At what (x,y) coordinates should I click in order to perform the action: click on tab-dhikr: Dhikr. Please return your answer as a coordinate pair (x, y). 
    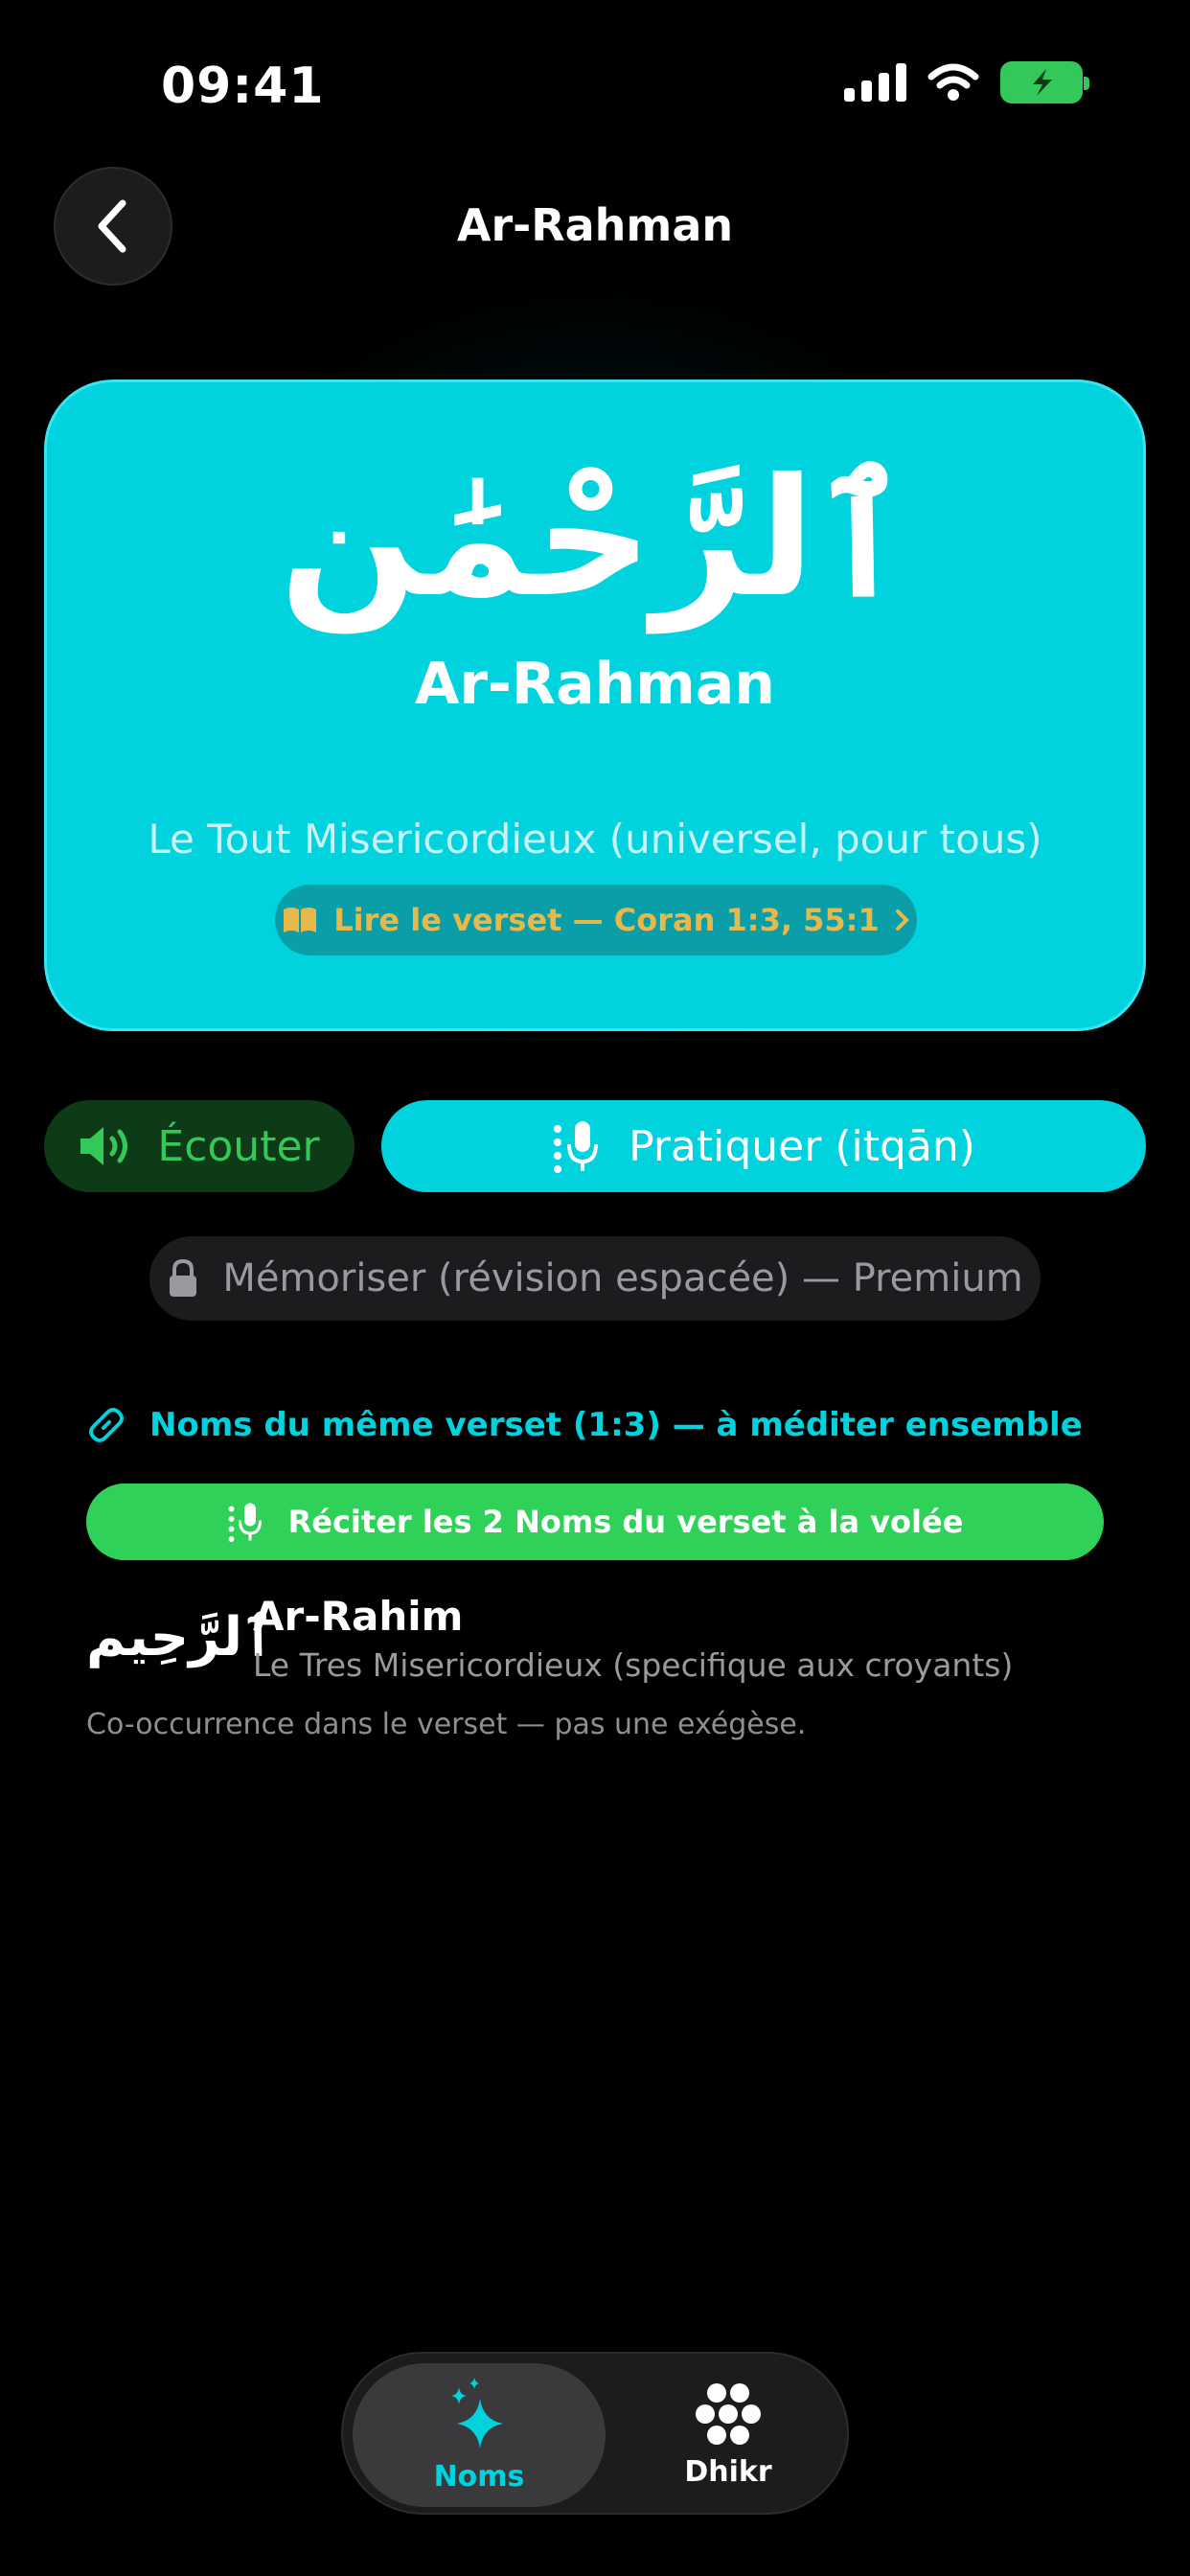
    Looking at the image, I should click on (729, 2435).